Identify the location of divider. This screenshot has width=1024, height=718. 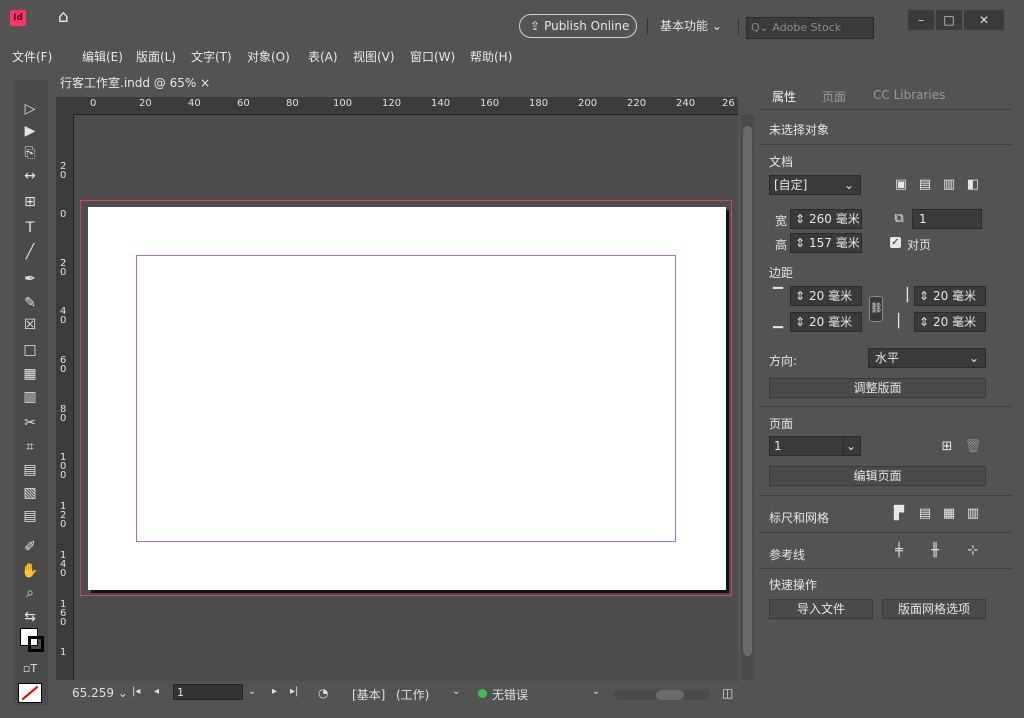
(885, 532).